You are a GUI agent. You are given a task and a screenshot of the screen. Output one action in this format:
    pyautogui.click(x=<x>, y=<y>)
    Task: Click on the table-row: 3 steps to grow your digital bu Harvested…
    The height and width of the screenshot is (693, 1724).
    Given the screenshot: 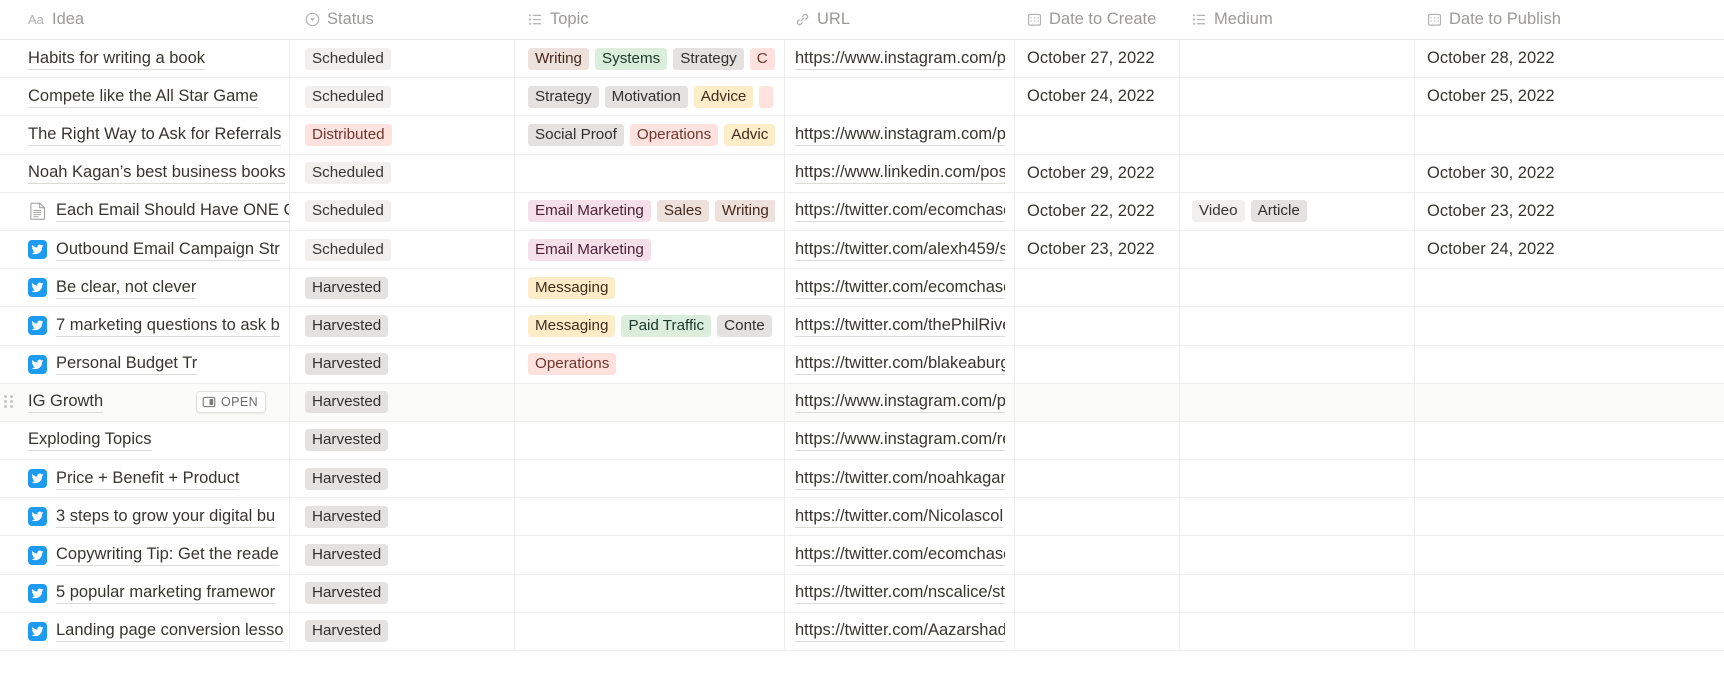 What is the action you would take?
    pyautogui.click(x=862, y=517)
    